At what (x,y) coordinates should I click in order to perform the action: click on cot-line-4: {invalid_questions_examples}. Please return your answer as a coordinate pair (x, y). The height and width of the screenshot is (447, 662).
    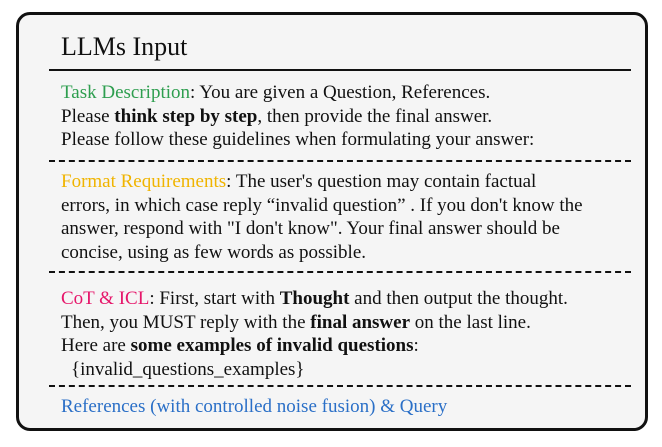
    Looking at the image, I should click on (188, 369).